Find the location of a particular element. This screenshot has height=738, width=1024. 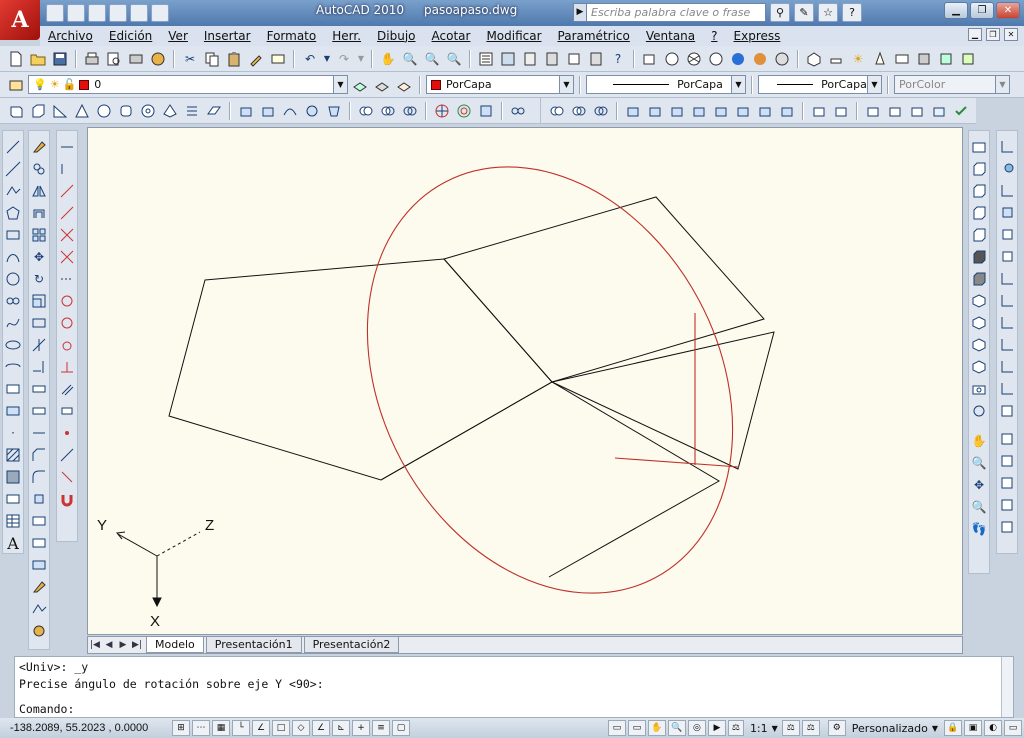

nw-iso-view-icon is located at coordinates (979, 367).